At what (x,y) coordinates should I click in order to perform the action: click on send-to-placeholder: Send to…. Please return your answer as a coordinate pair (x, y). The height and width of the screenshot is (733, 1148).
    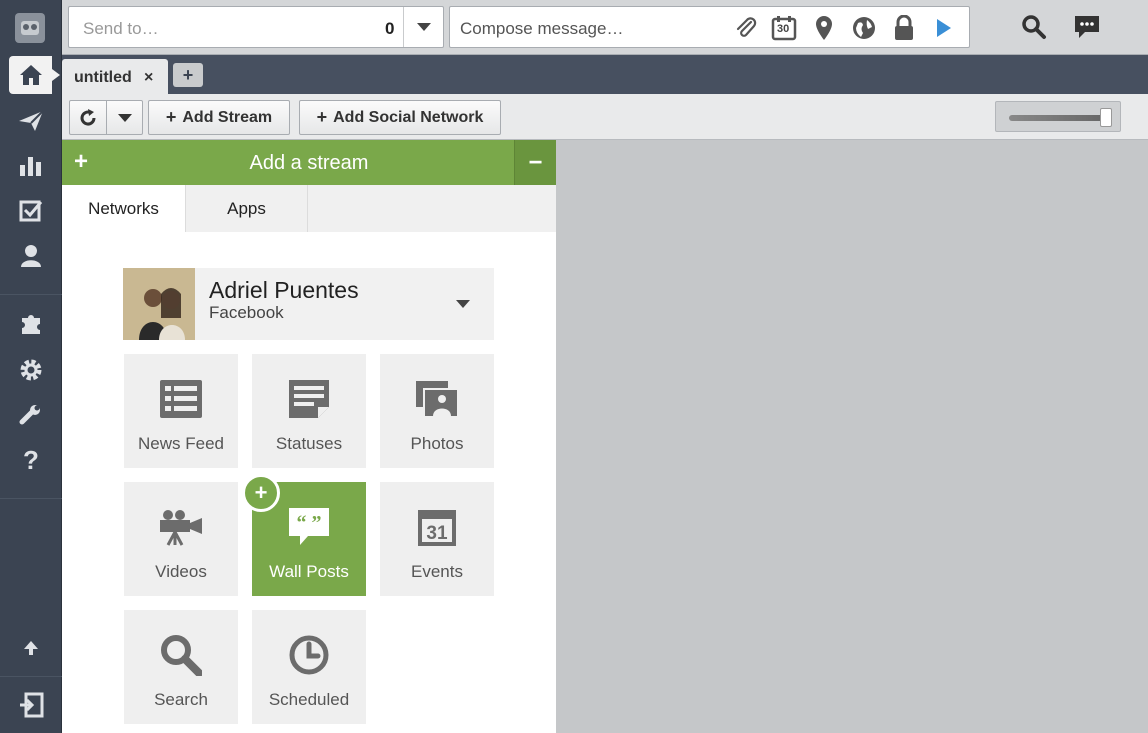
    Looking at the image, I should click on (121, 28).